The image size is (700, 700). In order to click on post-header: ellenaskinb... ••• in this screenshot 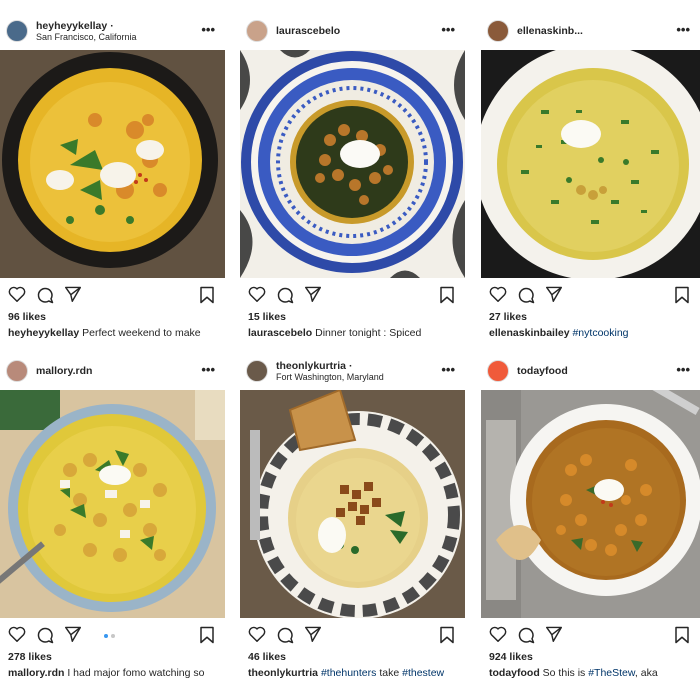, I will do `click(590, 31)`.